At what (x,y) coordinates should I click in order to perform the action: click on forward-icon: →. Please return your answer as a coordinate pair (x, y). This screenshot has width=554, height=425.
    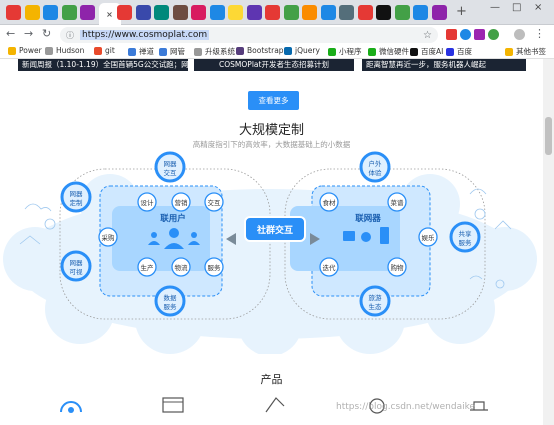
    Looking at the image, I should click on (28, 33).